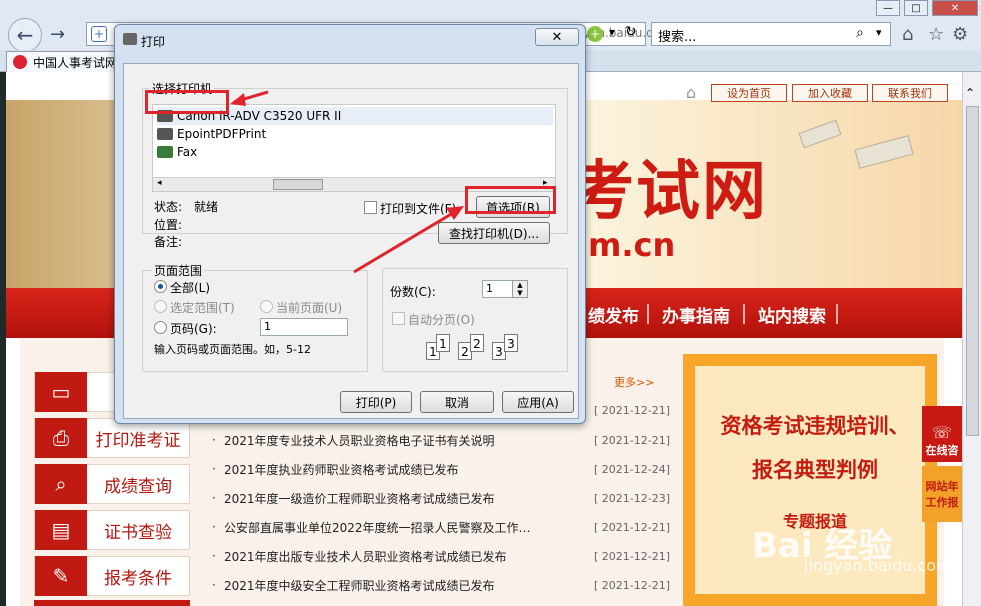 Image resolution: width=981 pixels, height=606 pixels. Describe the element at coordinates (347, 182) in the screenshot. I see `annotation-arrows` at that location.